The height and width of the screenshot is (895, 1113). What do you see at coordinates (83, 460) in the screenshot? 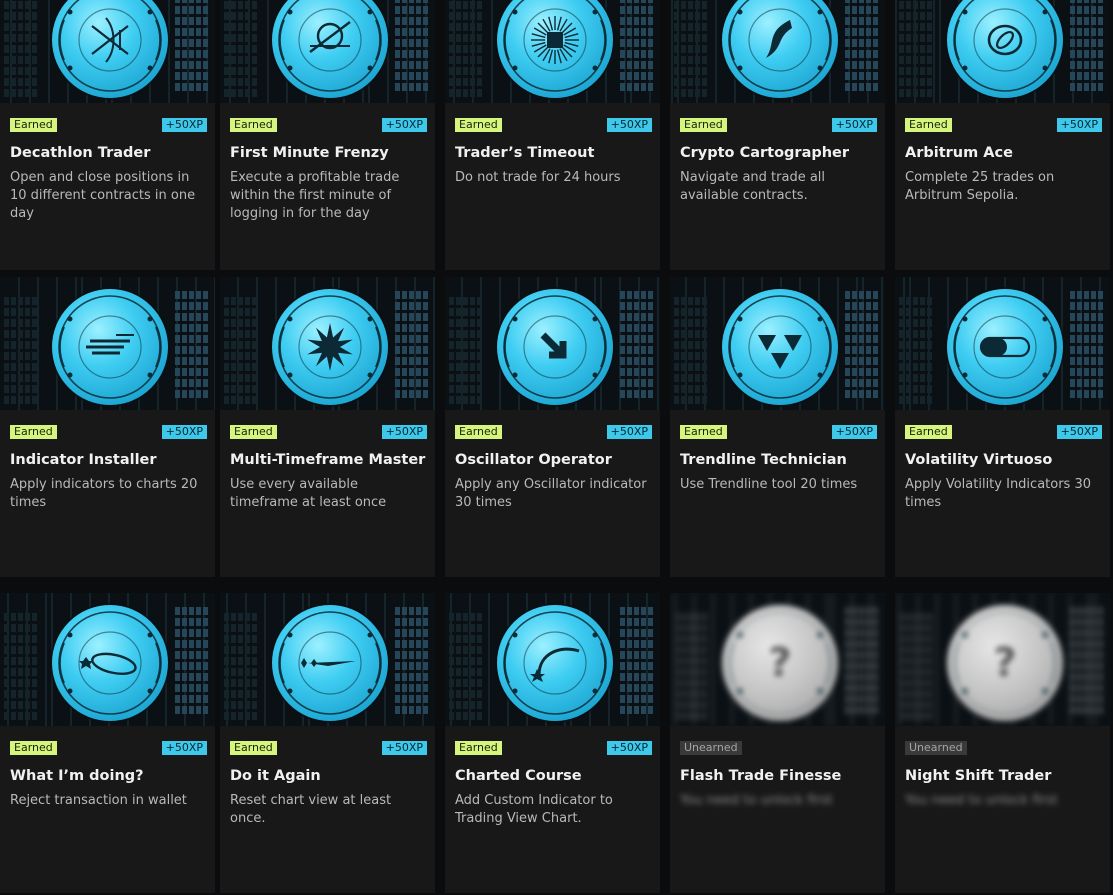
I see `badge-title: Indicator Installer` at bounding box center [83, 460].